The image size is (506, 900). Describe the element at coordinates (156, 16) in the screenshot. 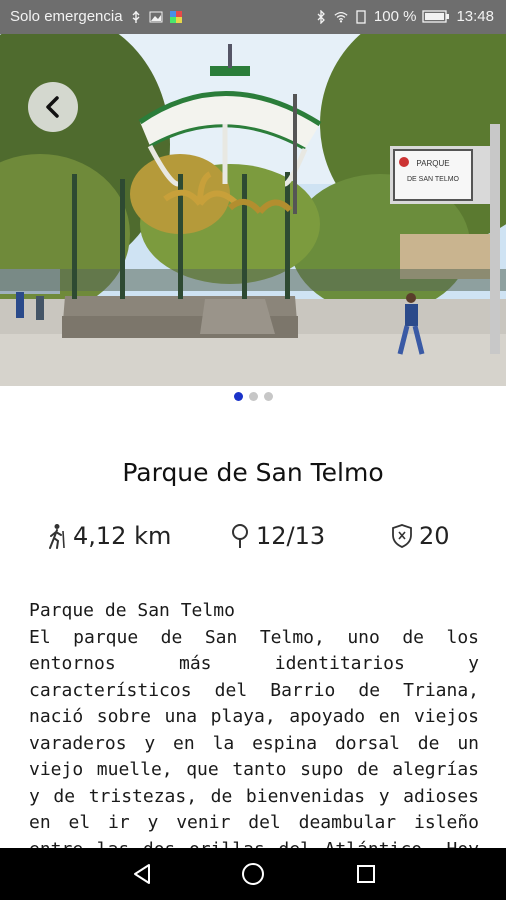

I see `image-icon` at that location.